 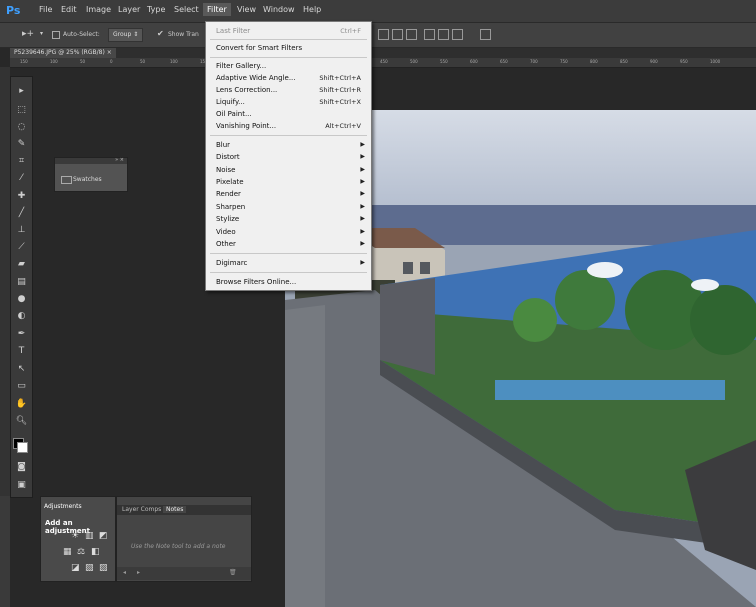 What do you see at coordinates (21, 334) in the screenshot?
I see `pen-tool-icon: ✒` at bounding box center [21, 334].